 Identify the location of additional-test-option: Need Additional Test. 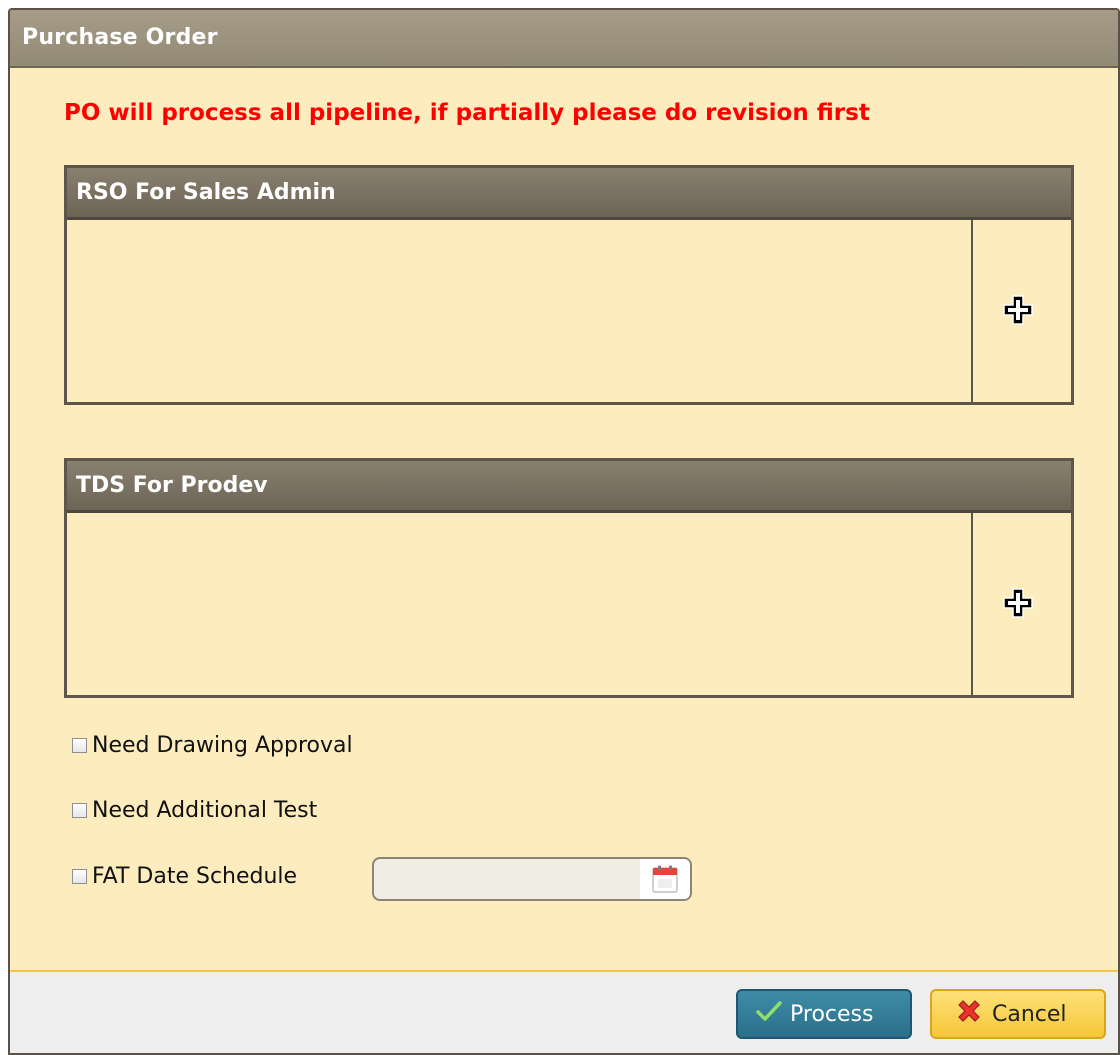
(194, 810).